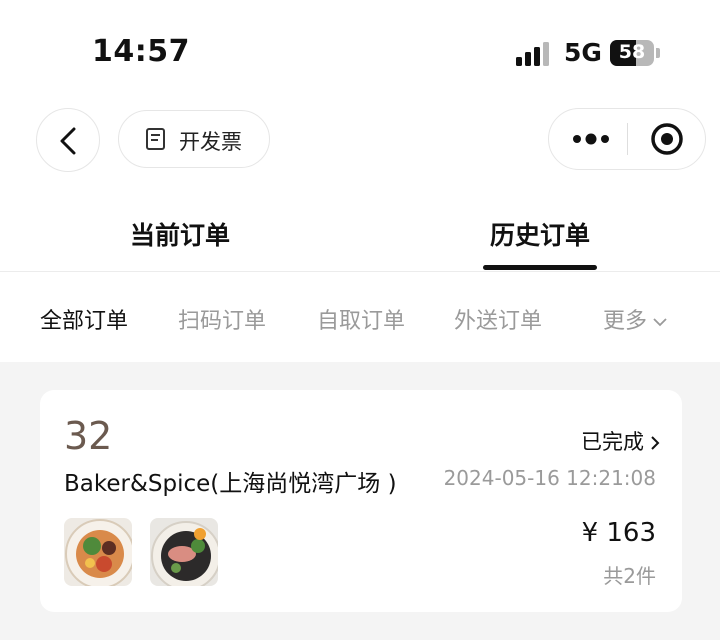  What do you see at coordinates (88, 436) in the screenshot?
I see `order-number: 32` at bounding box center [88, 436].